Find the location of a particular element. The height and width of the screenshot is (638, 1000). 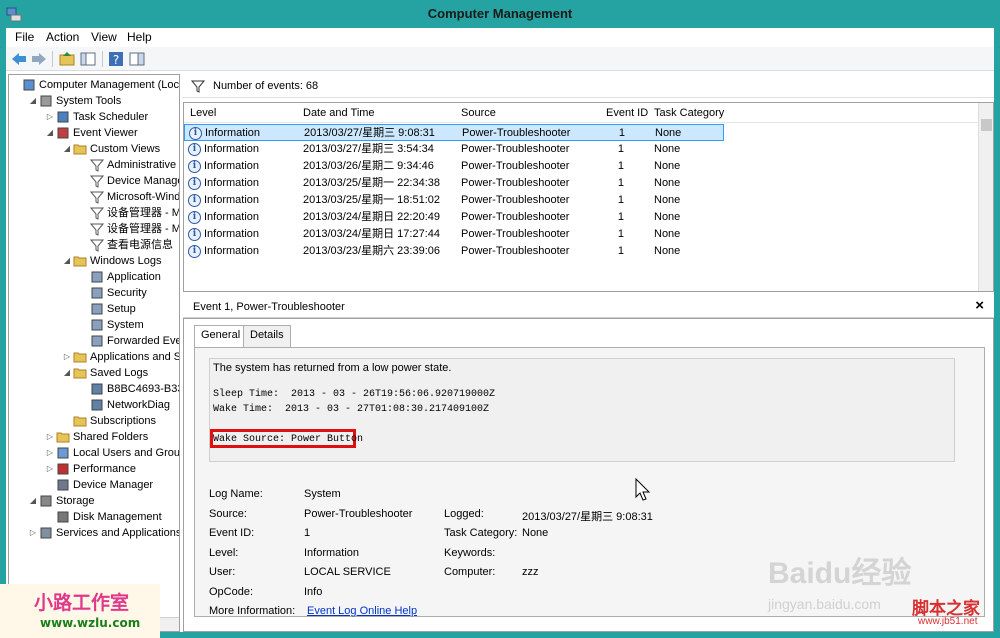

tree-item: ▷ Applications and Se is located at coordinates (94, 357).